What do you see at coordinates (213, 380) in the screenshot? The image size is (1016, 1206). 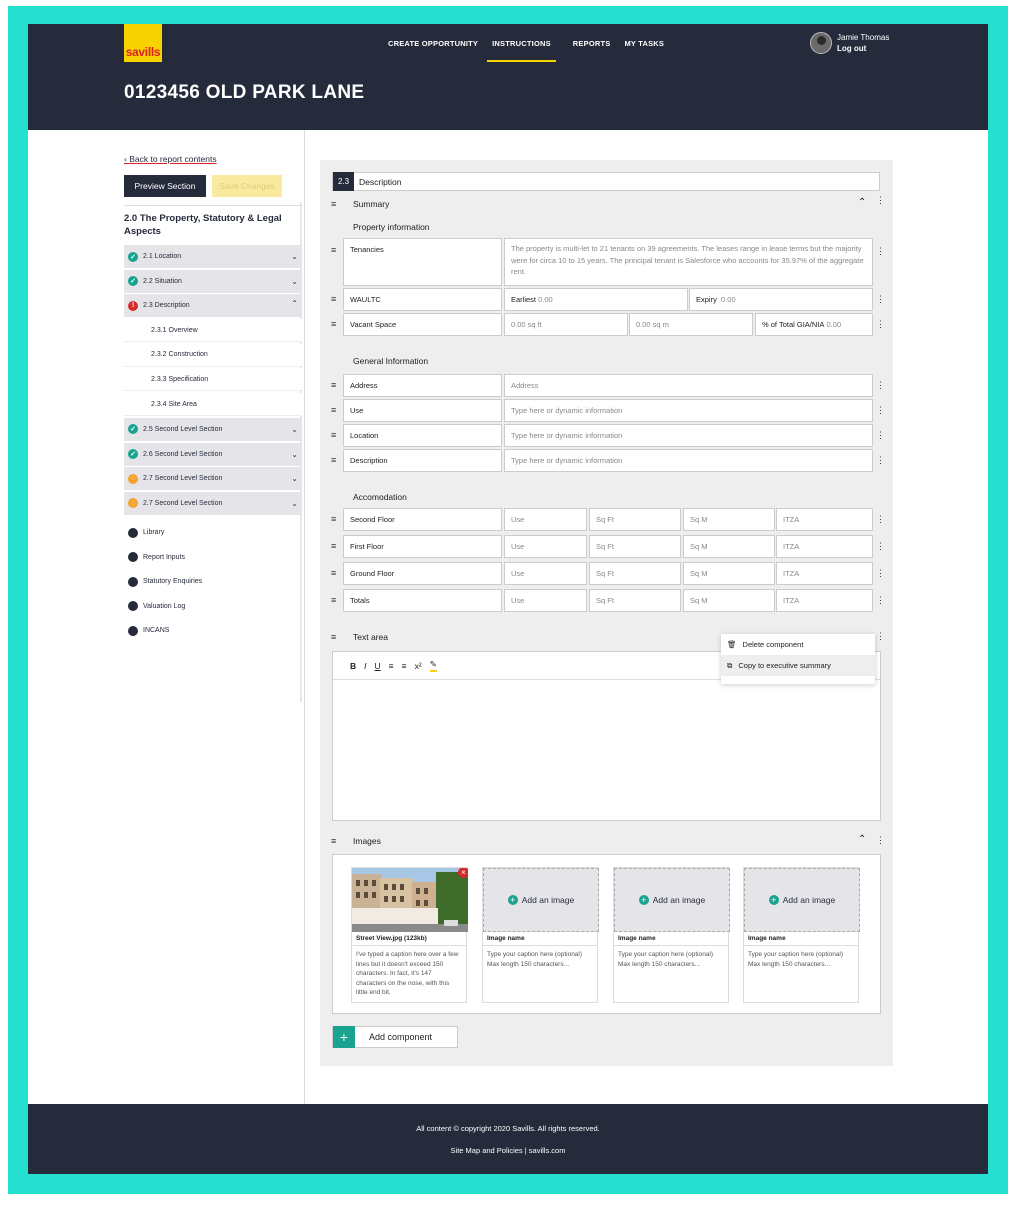 I see `sidebar-subitem-specification: 2.3.3 Specification` at bounding box center [213, 380].